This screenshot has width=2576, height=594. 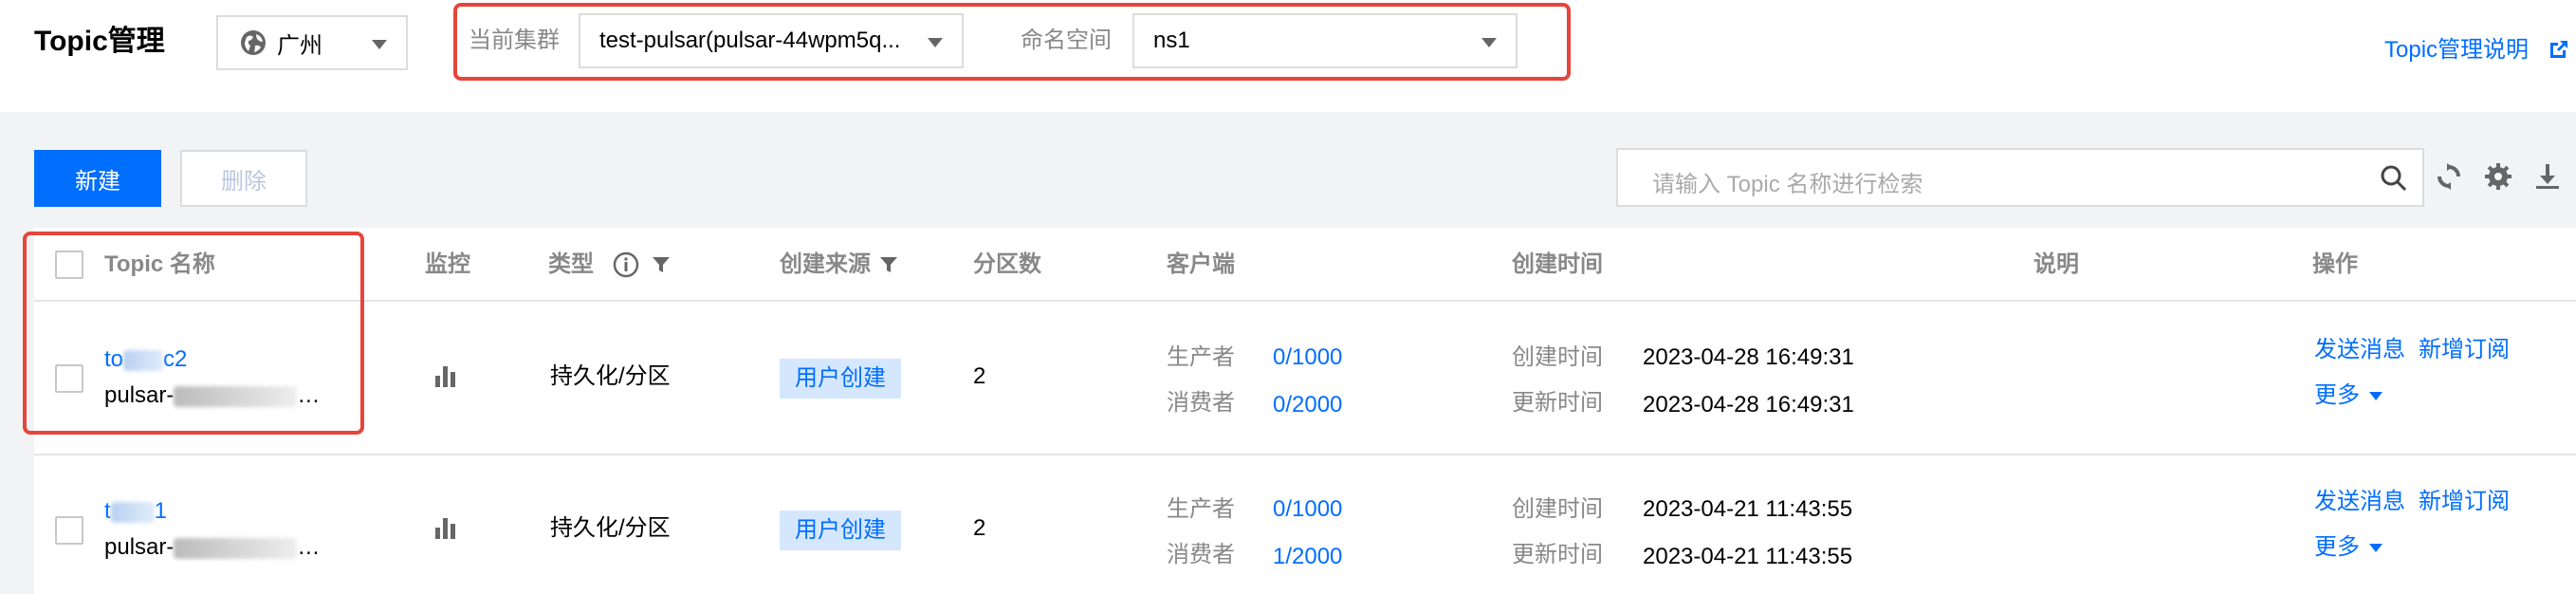 I want to click on col-monitor: 监控, so click(x=447, y=264).